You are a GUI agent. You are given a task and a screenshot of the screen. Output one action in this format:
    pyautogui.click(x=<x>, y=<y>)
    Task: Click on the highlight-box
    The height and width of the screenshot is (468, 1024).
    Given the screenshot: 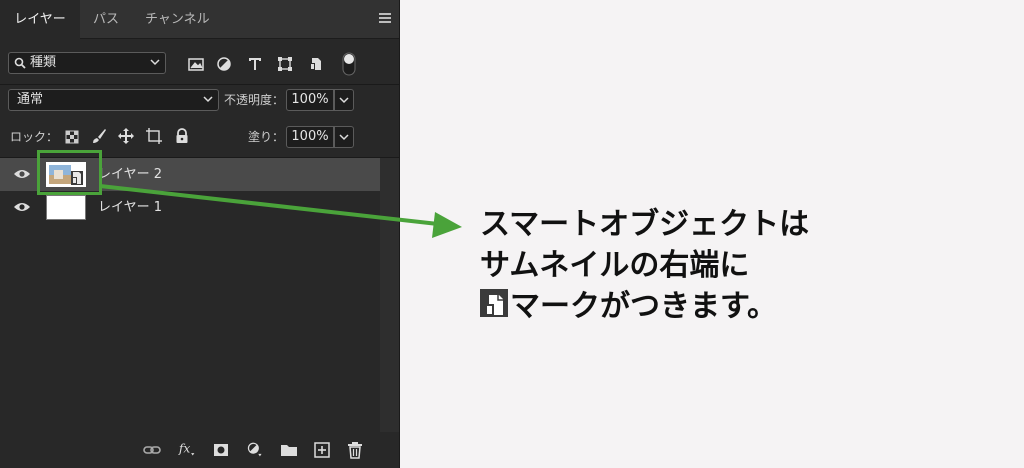 What is the action you would take?
    pyautogui.click(x=69, y=172)
    